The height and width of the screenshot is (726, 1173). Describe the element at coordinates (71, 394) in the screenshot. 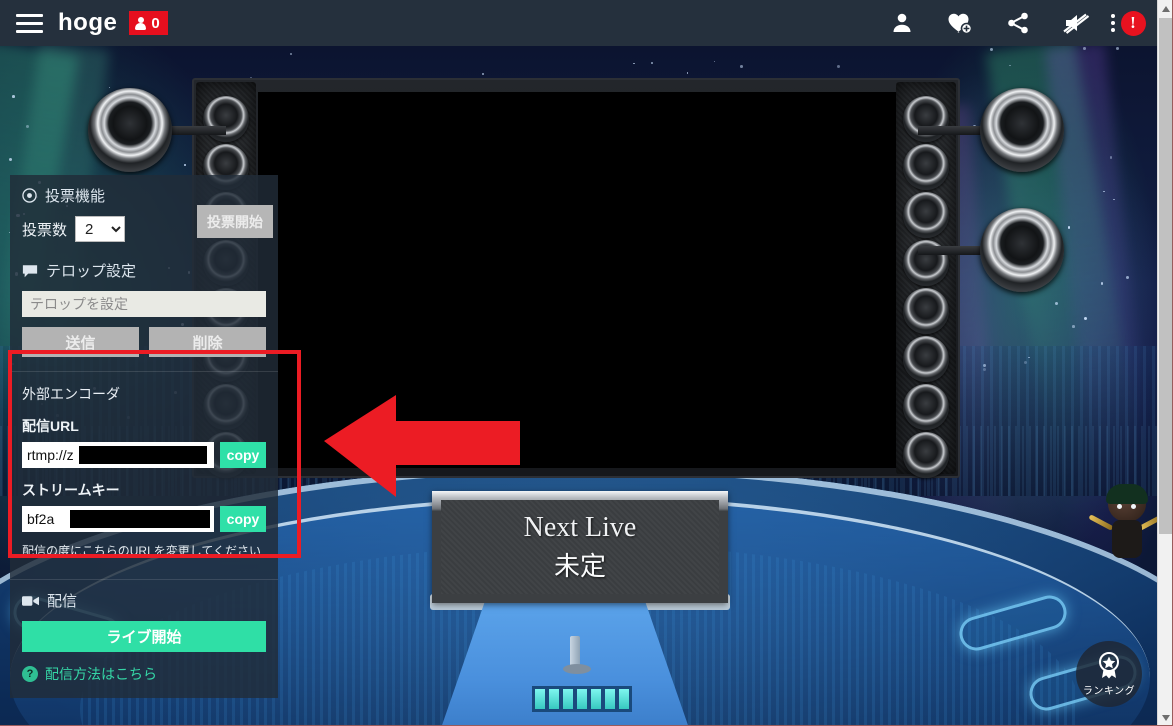

I see `encoder-section-title: 外部エンコーダ` at that location.